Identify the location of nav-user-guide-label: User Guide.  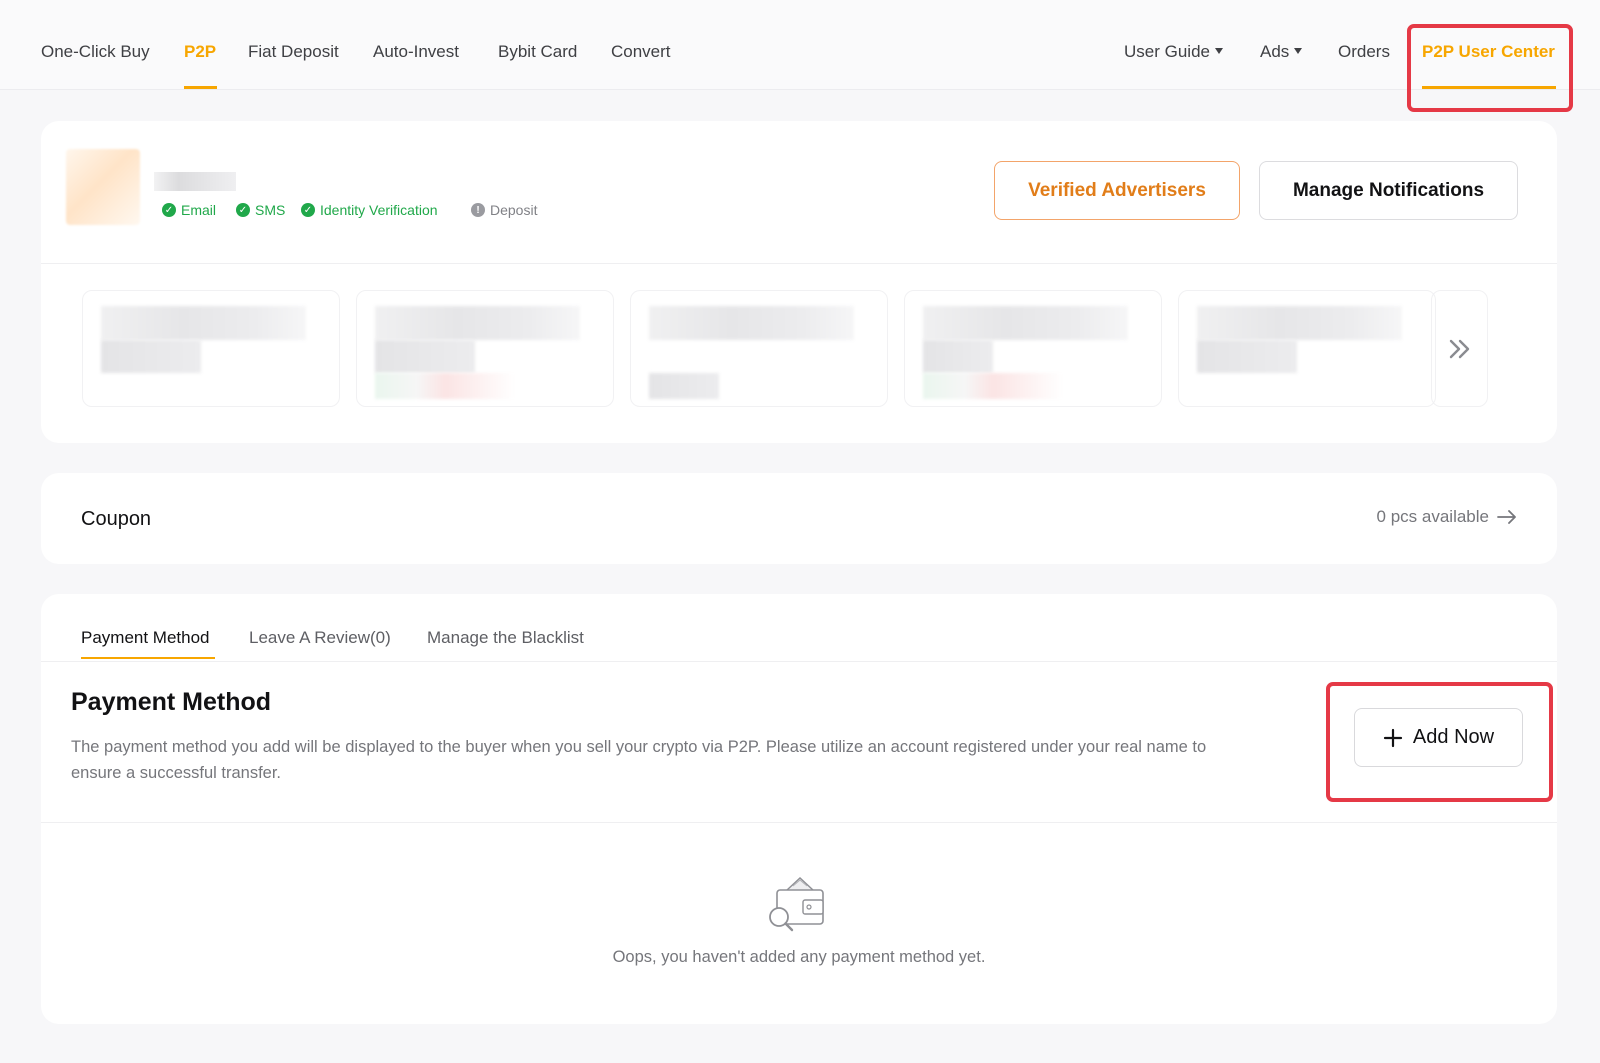
(1167, 51).